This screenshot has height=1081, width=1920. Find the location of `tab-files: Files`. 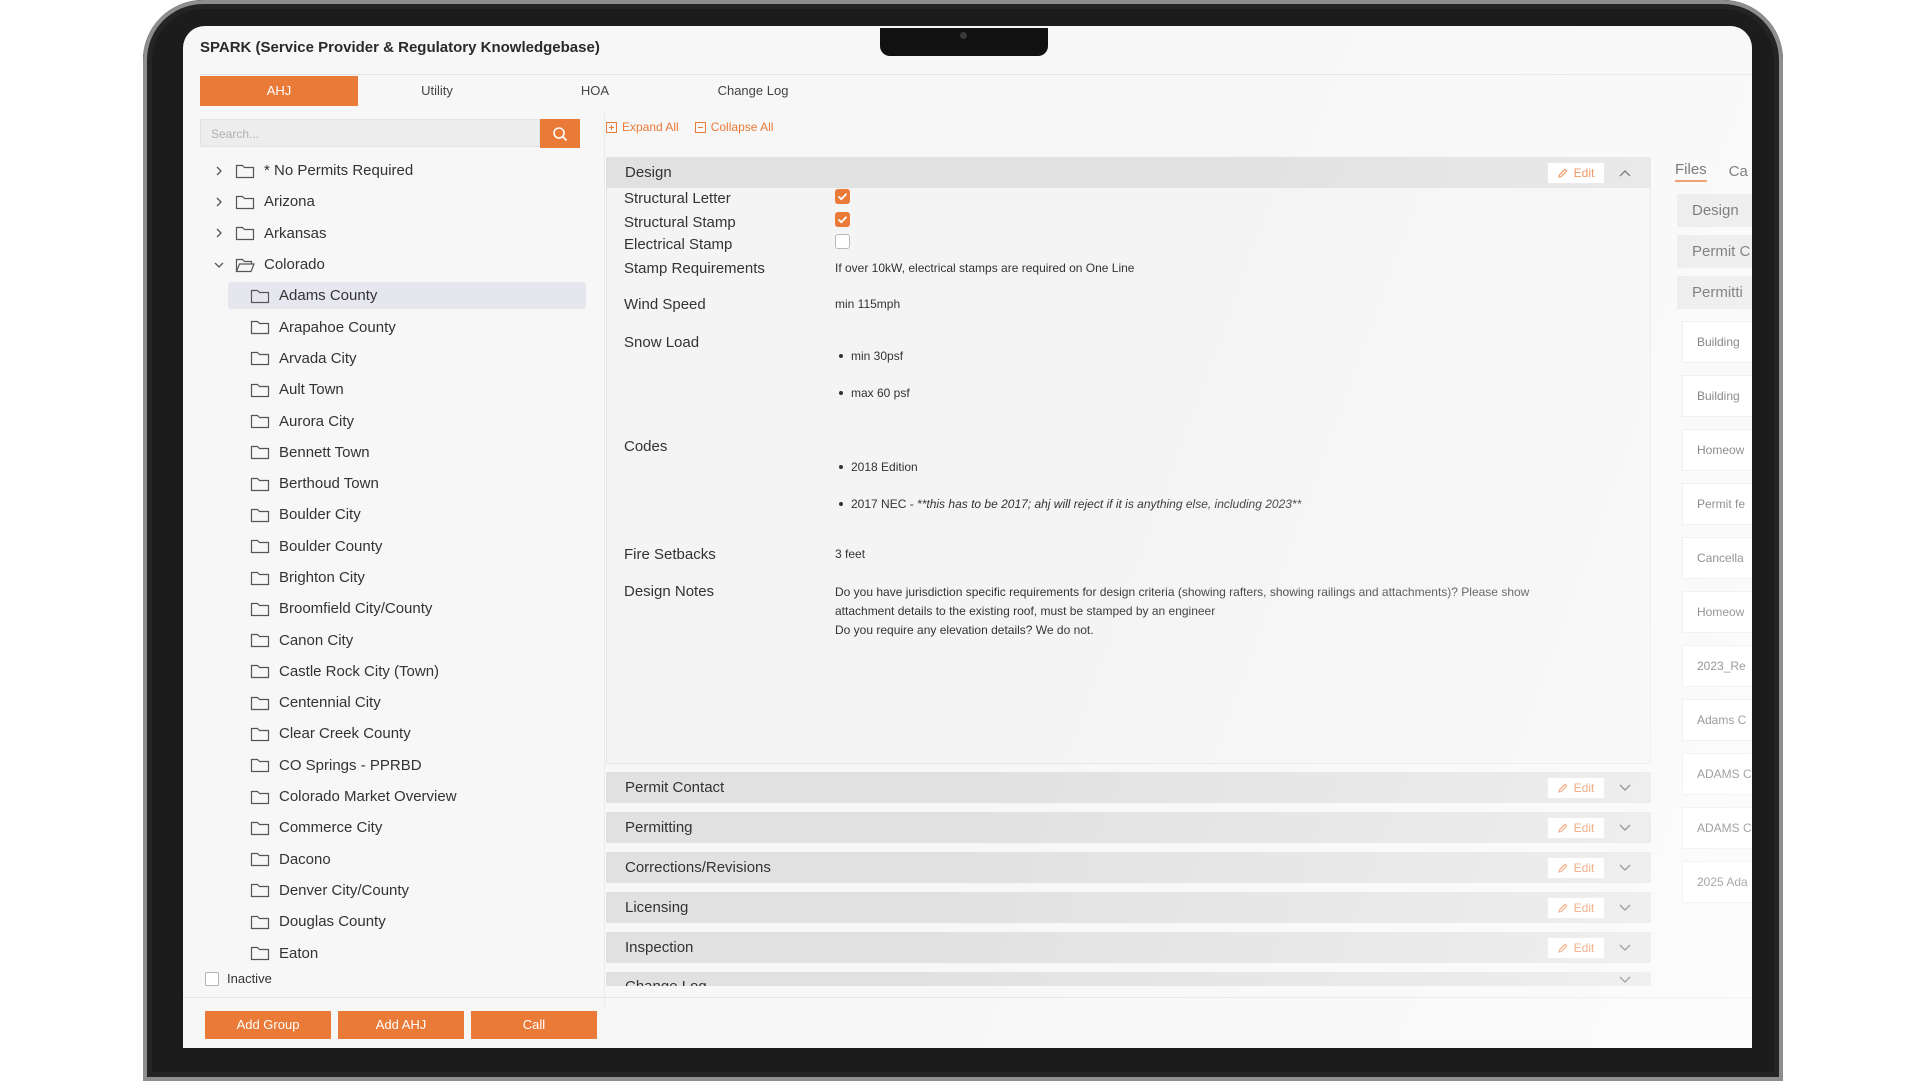

tab-files: Files is located at coordinates (1691, 171).